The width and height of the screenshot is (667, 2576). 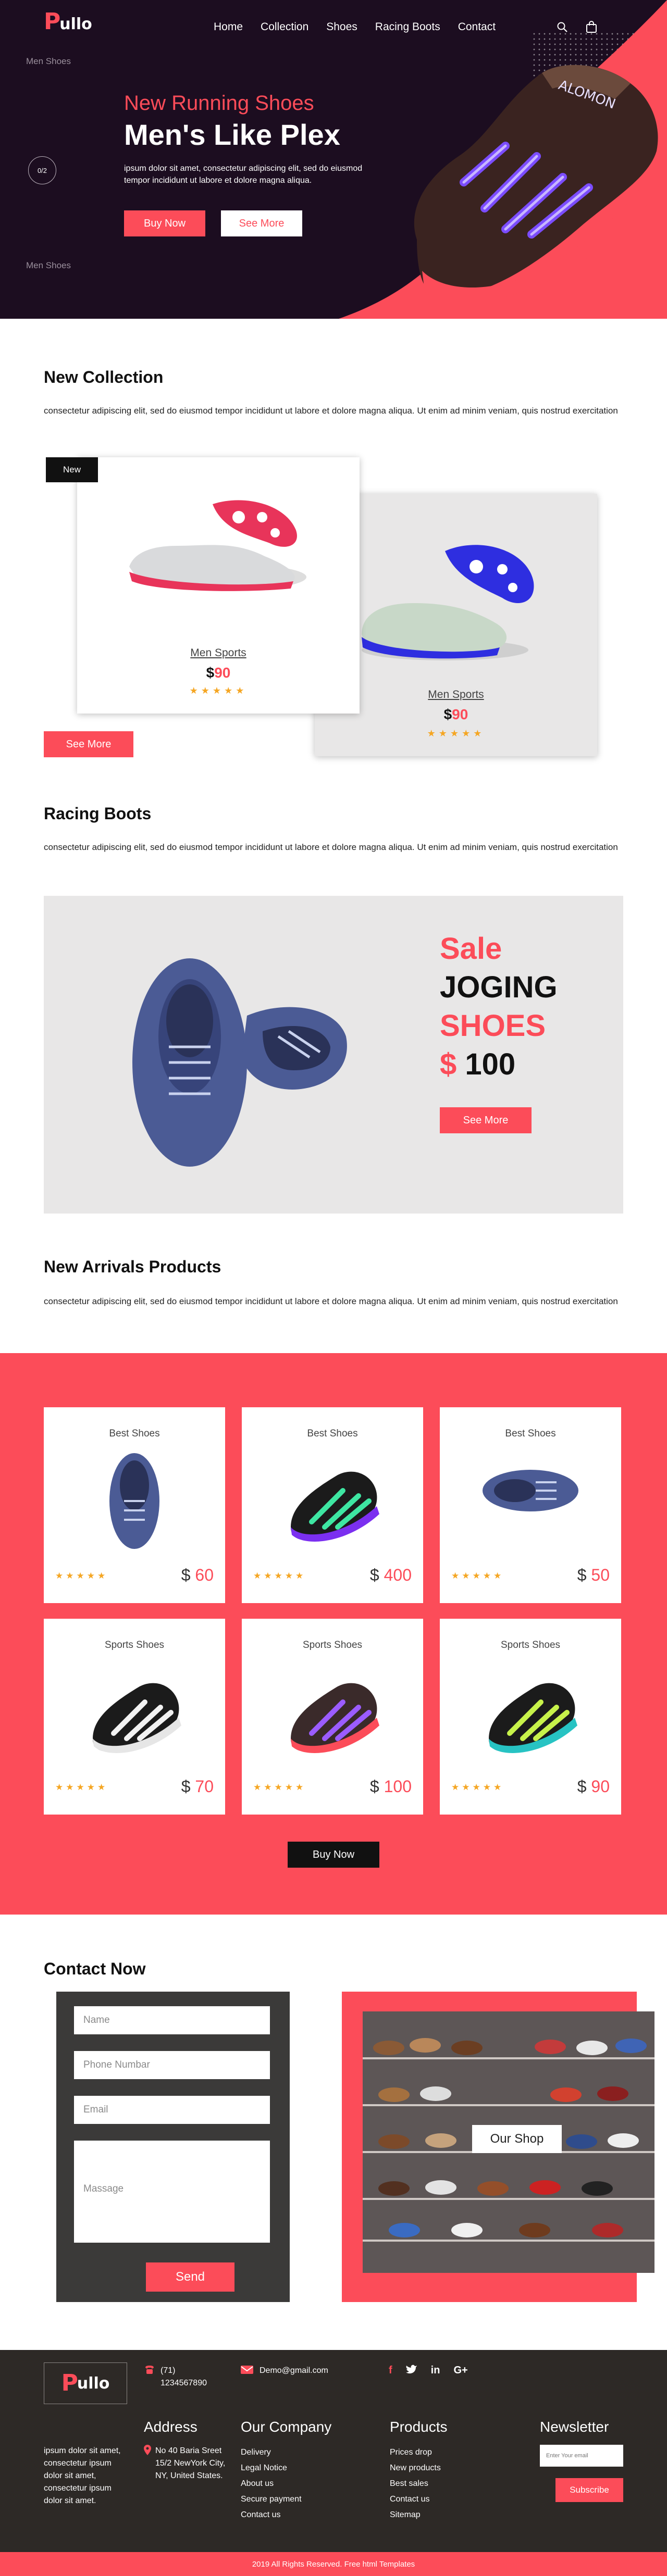 I want to click on card-product-name: Men Sports, so click(x=219, y=653).